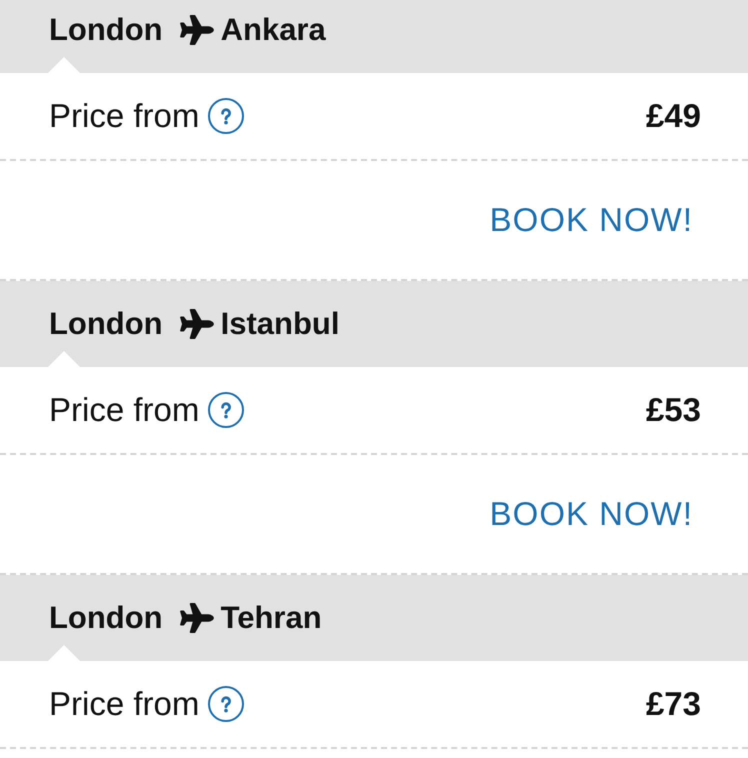  What do you see at coordinates (280, 324) in the screenshot?
I see `destination-city: Istanbul` at bounding box center [280, 324].